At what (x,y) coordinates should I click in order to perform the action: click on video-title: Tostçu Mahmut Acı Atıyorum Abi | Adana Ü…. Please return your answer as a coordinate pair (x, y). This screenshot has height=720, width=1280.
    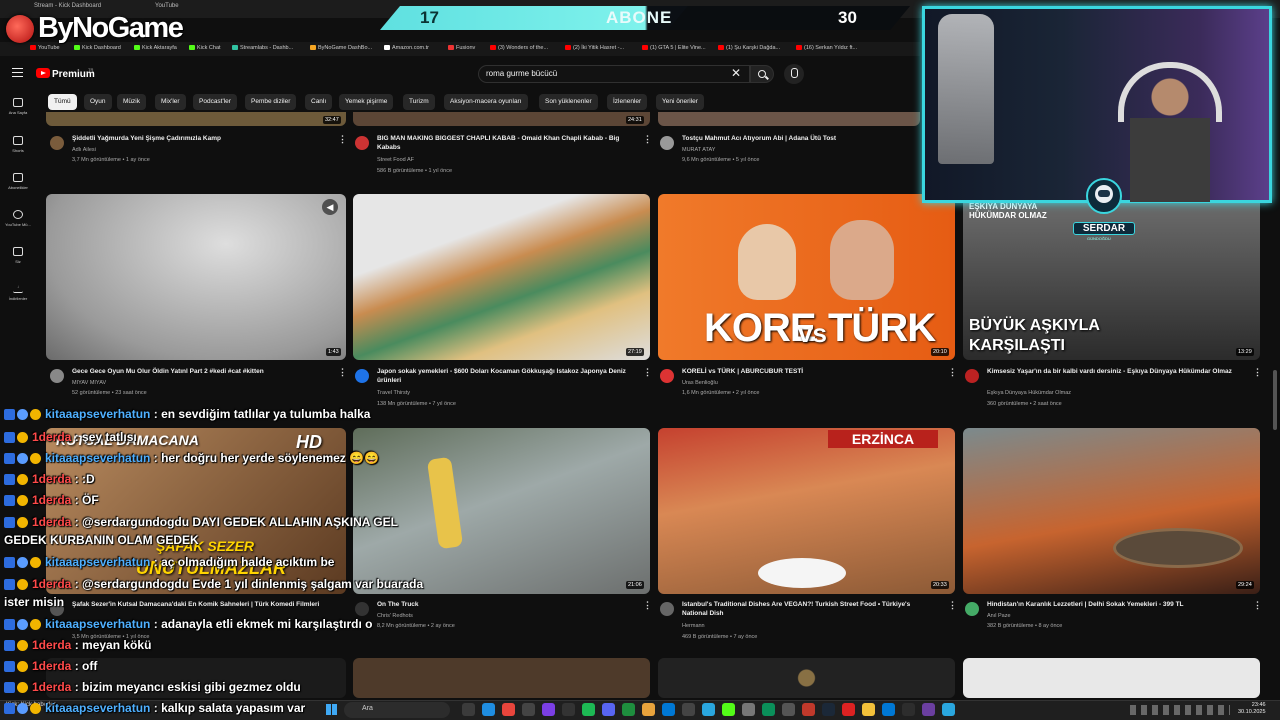
    Looking at the image, I should click on (809, 138).